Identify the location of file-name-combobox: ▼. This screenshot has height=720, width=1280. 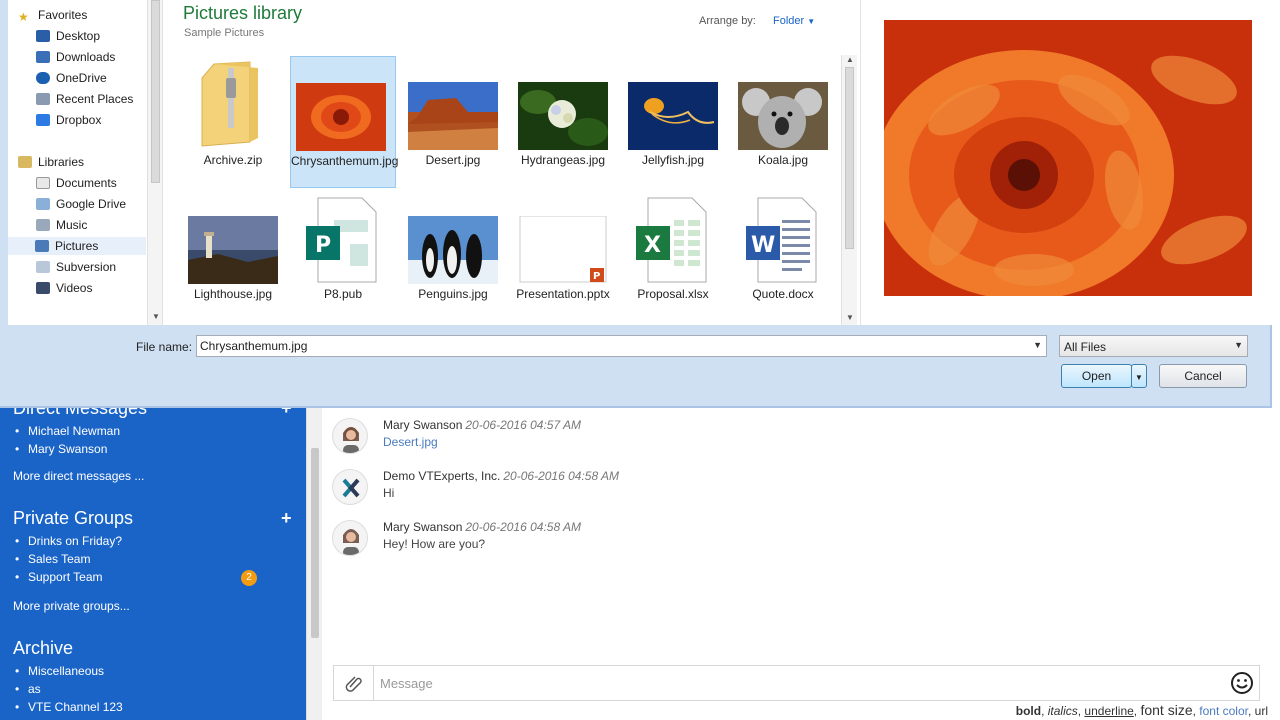
(621, 346).